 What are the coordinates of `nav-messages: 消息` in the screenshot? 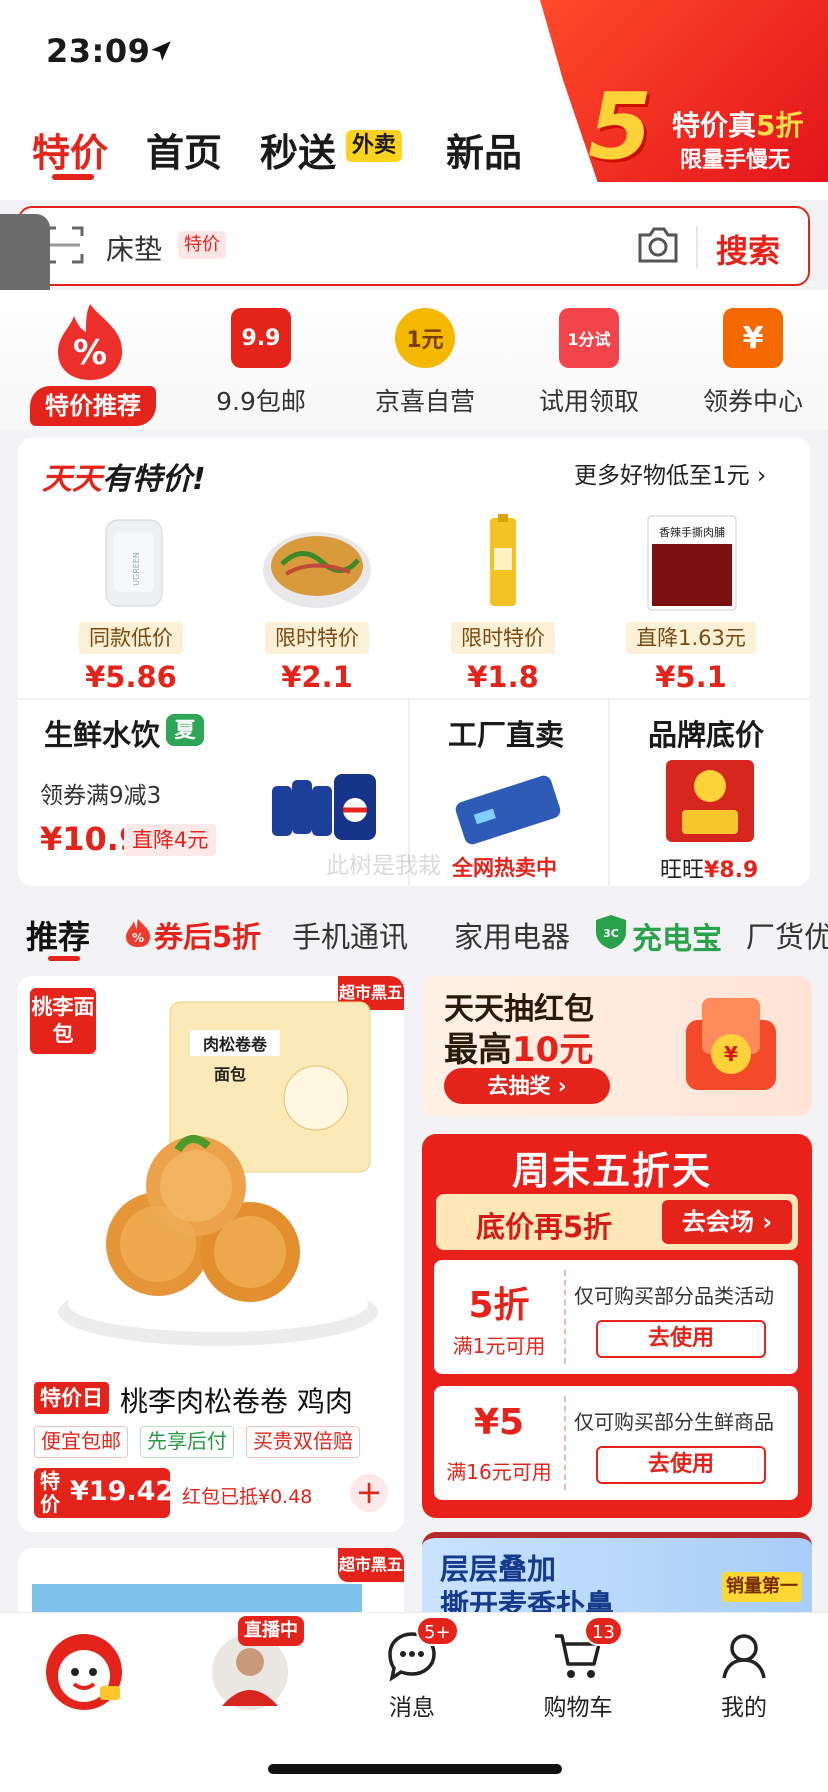 It's located at (412, 1676).